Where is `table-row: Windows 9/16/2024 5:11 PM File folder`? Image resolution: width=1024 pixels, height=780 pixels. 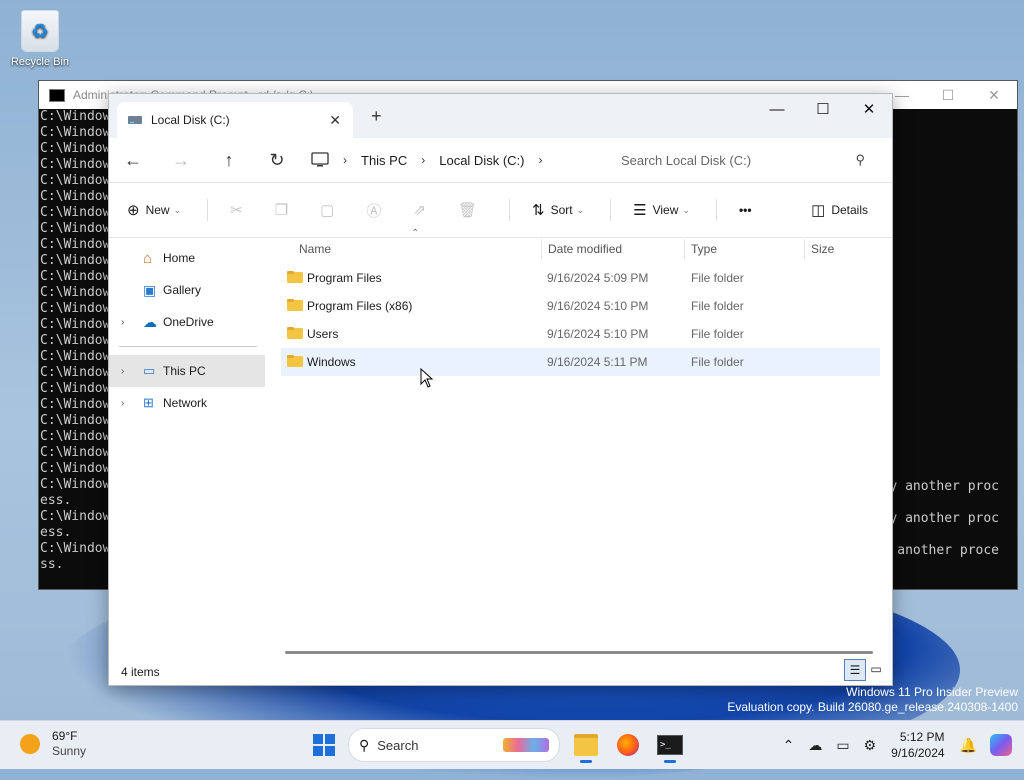 table-row: Windows 9/16/2024 5:11 PM File folder is located at coordinates (580, 362).